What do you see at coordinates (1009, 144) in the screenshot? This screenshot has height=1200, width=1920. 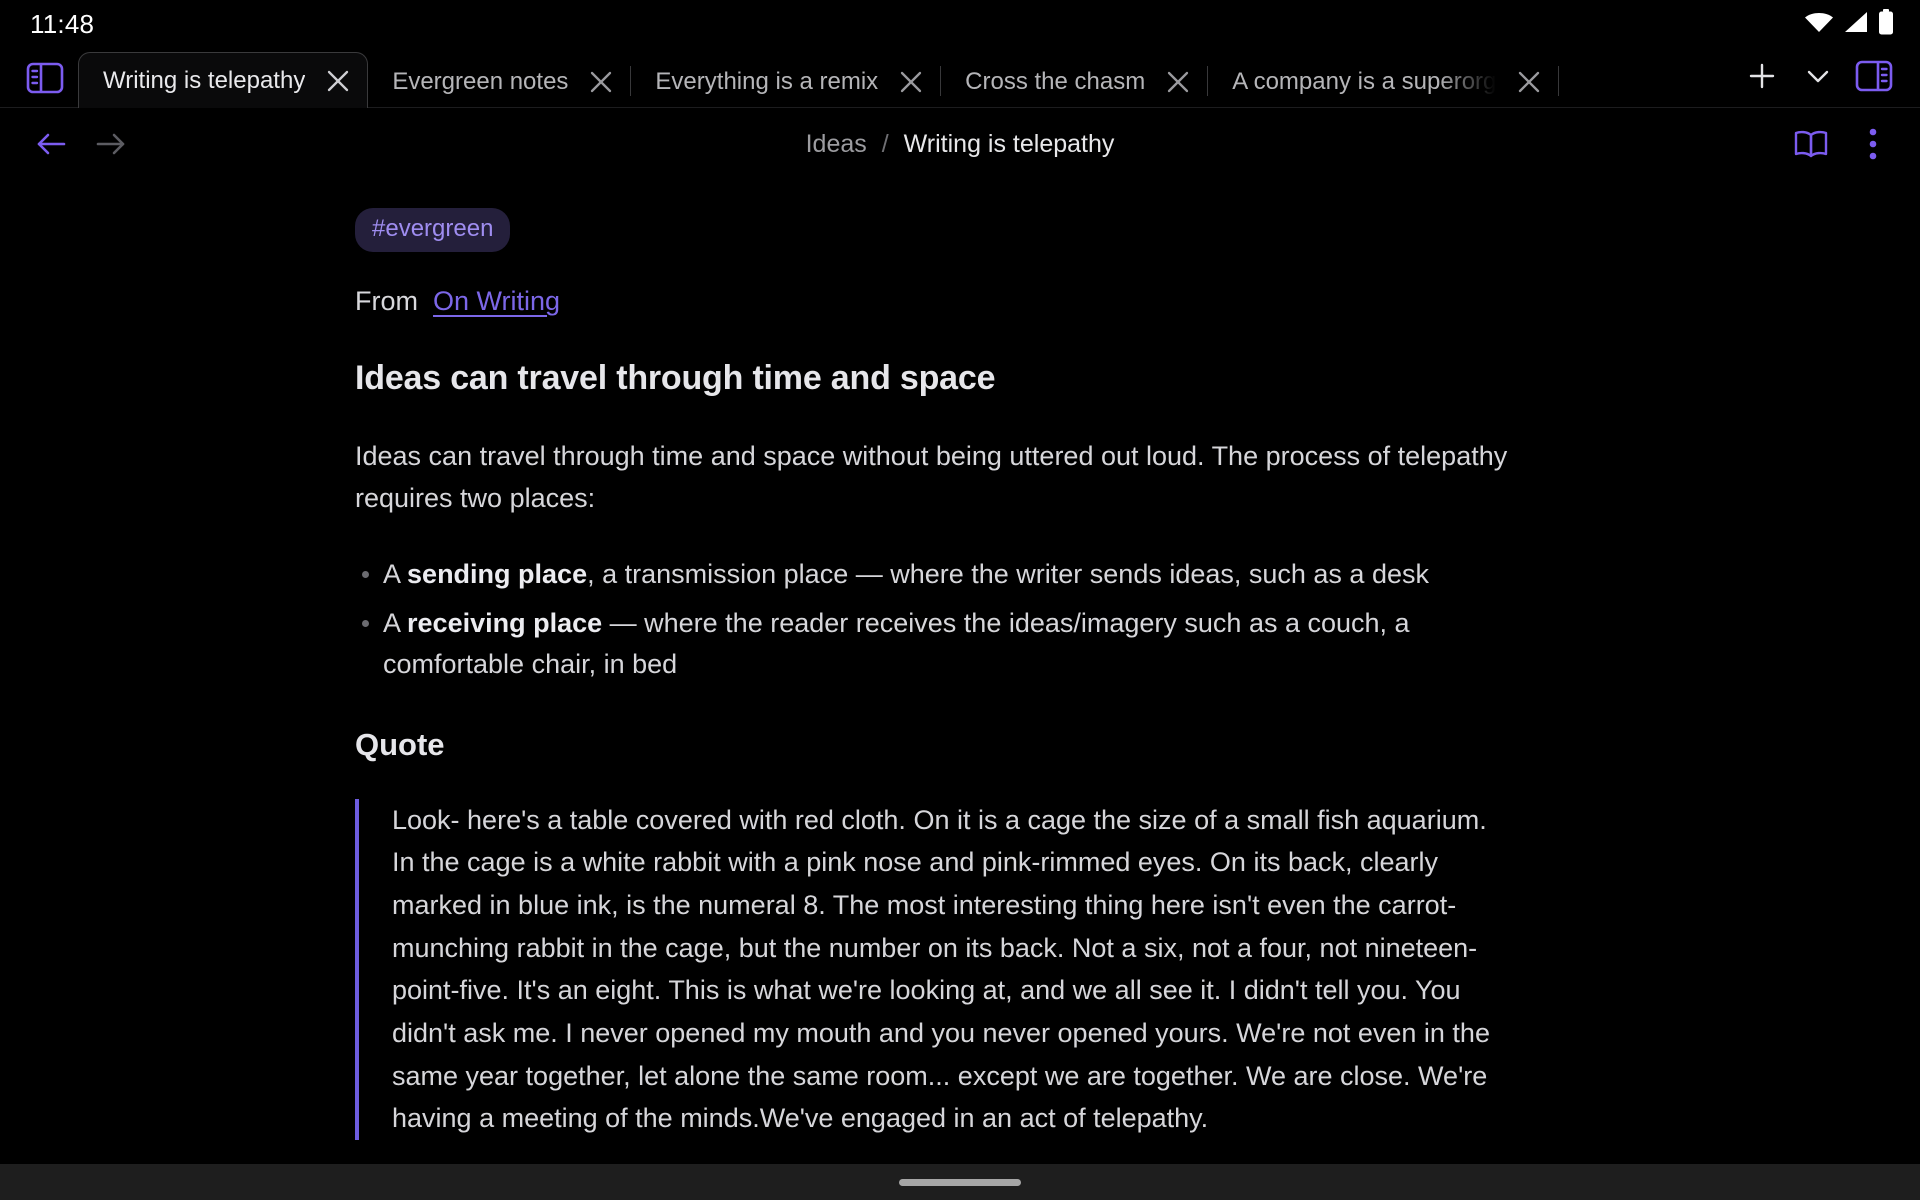 I see `breadcrumb-current: Writing is telepathy` at bounding box center [1009, 144].